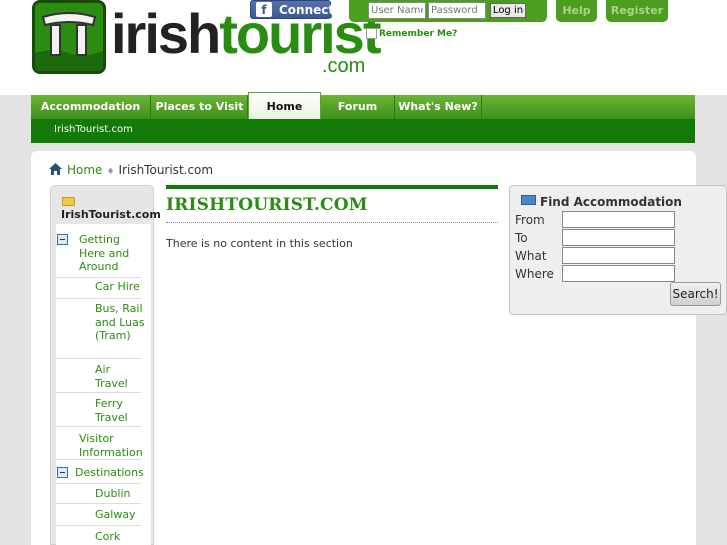 This screenshot has width=727, height=545. What do you see at coordinates (531, 256) in the screenshot?
I see `what-label: What` at bounding box center [531, 256].